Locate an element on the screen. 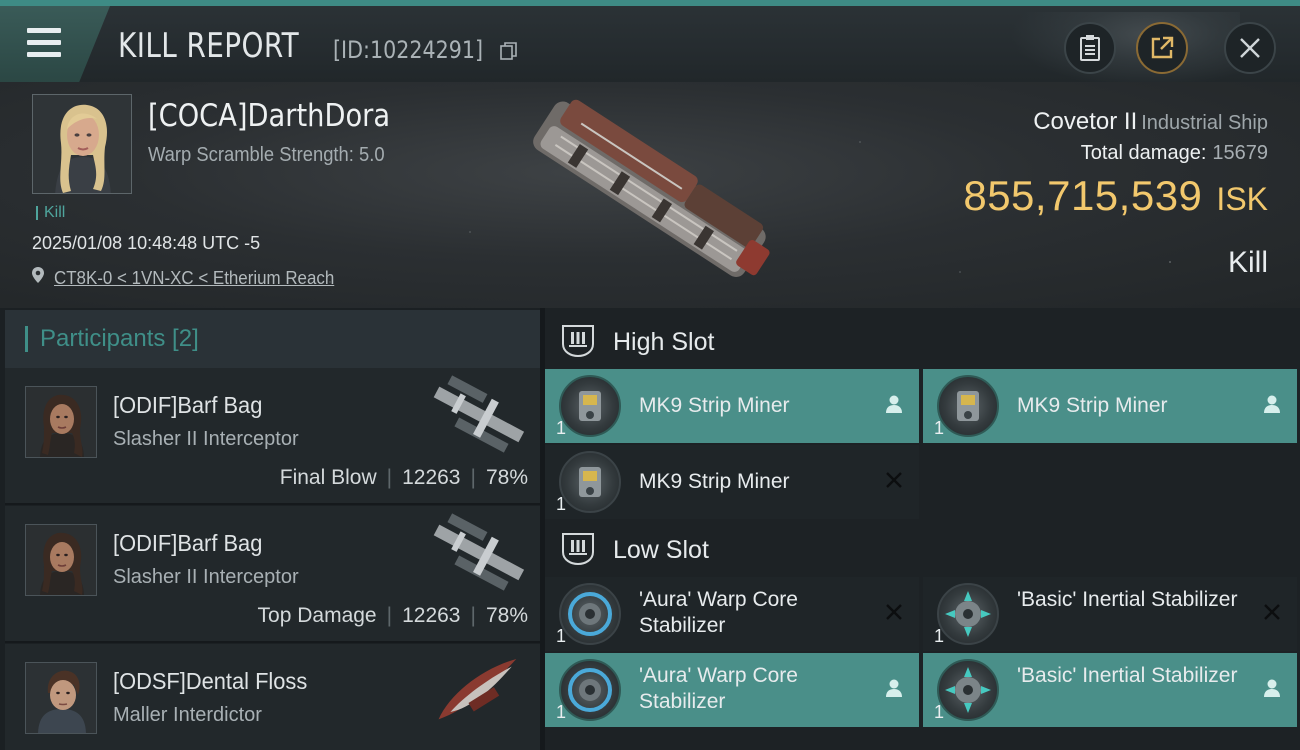  participant-ship: Maller Interdictor is located at coordinates (187, 715).